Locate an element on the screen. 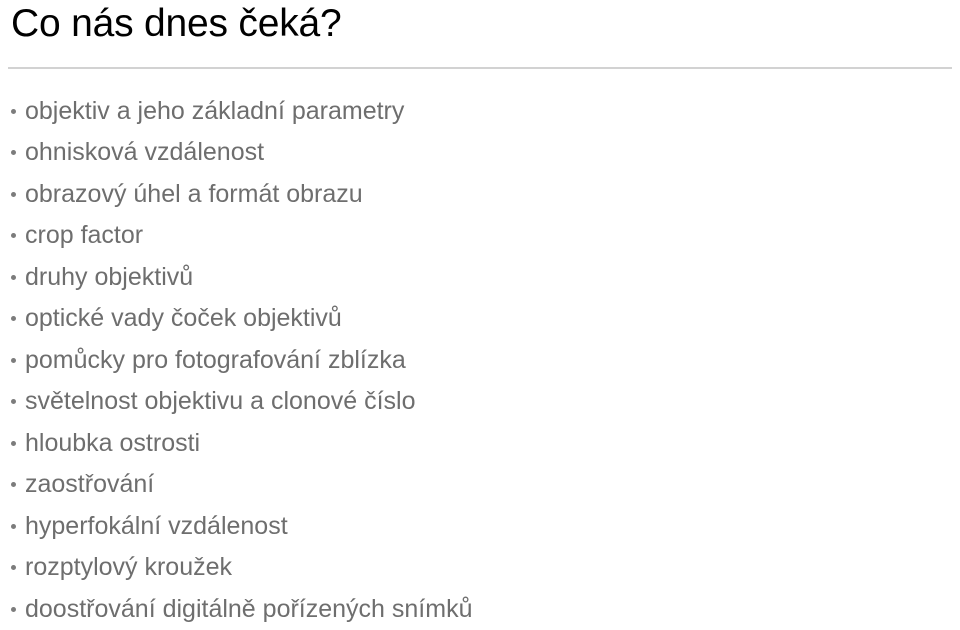 Image resolution: width=960 pixels, height=630 pixels. list-item: obrazový úhel a formát obrazu is located at coordinates (480, 194).